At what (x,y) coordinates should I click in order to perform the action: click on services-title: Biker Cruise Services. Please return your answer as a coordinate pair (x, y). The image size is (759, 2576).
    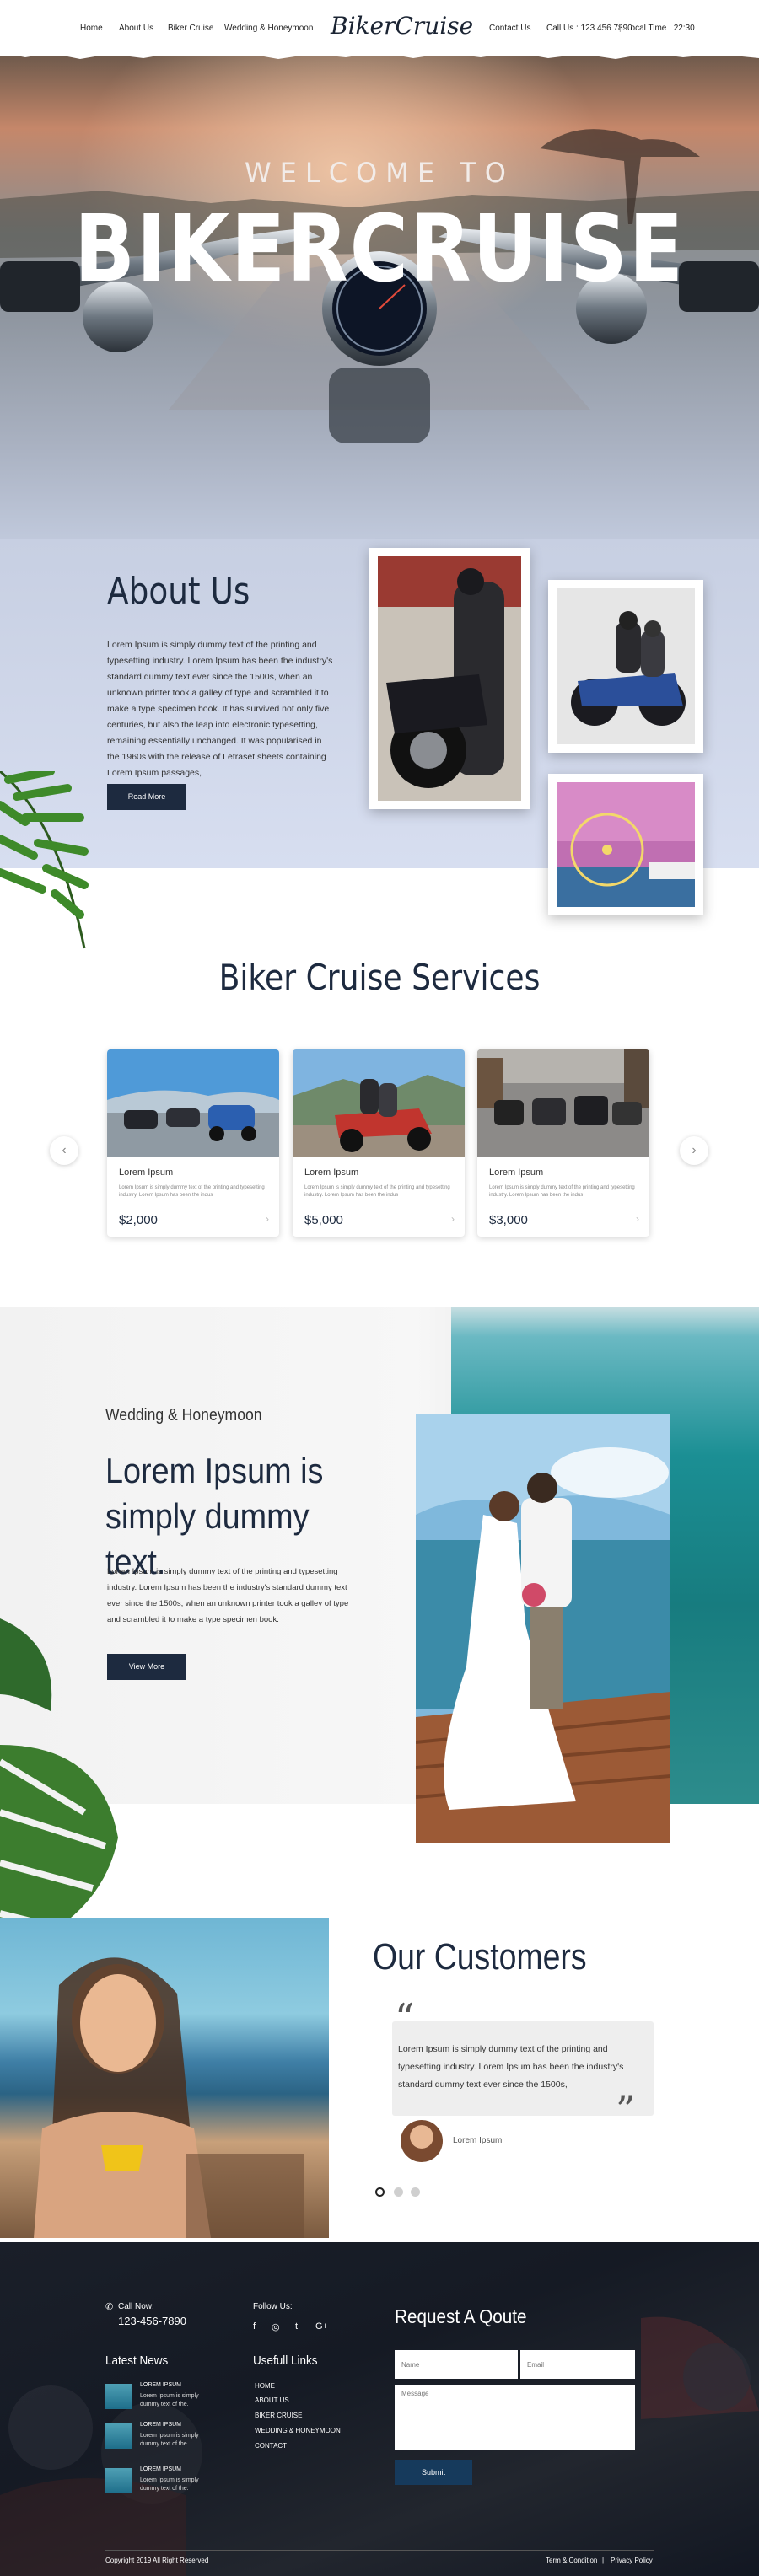
    Looking at the image, I should click on (379, 977).